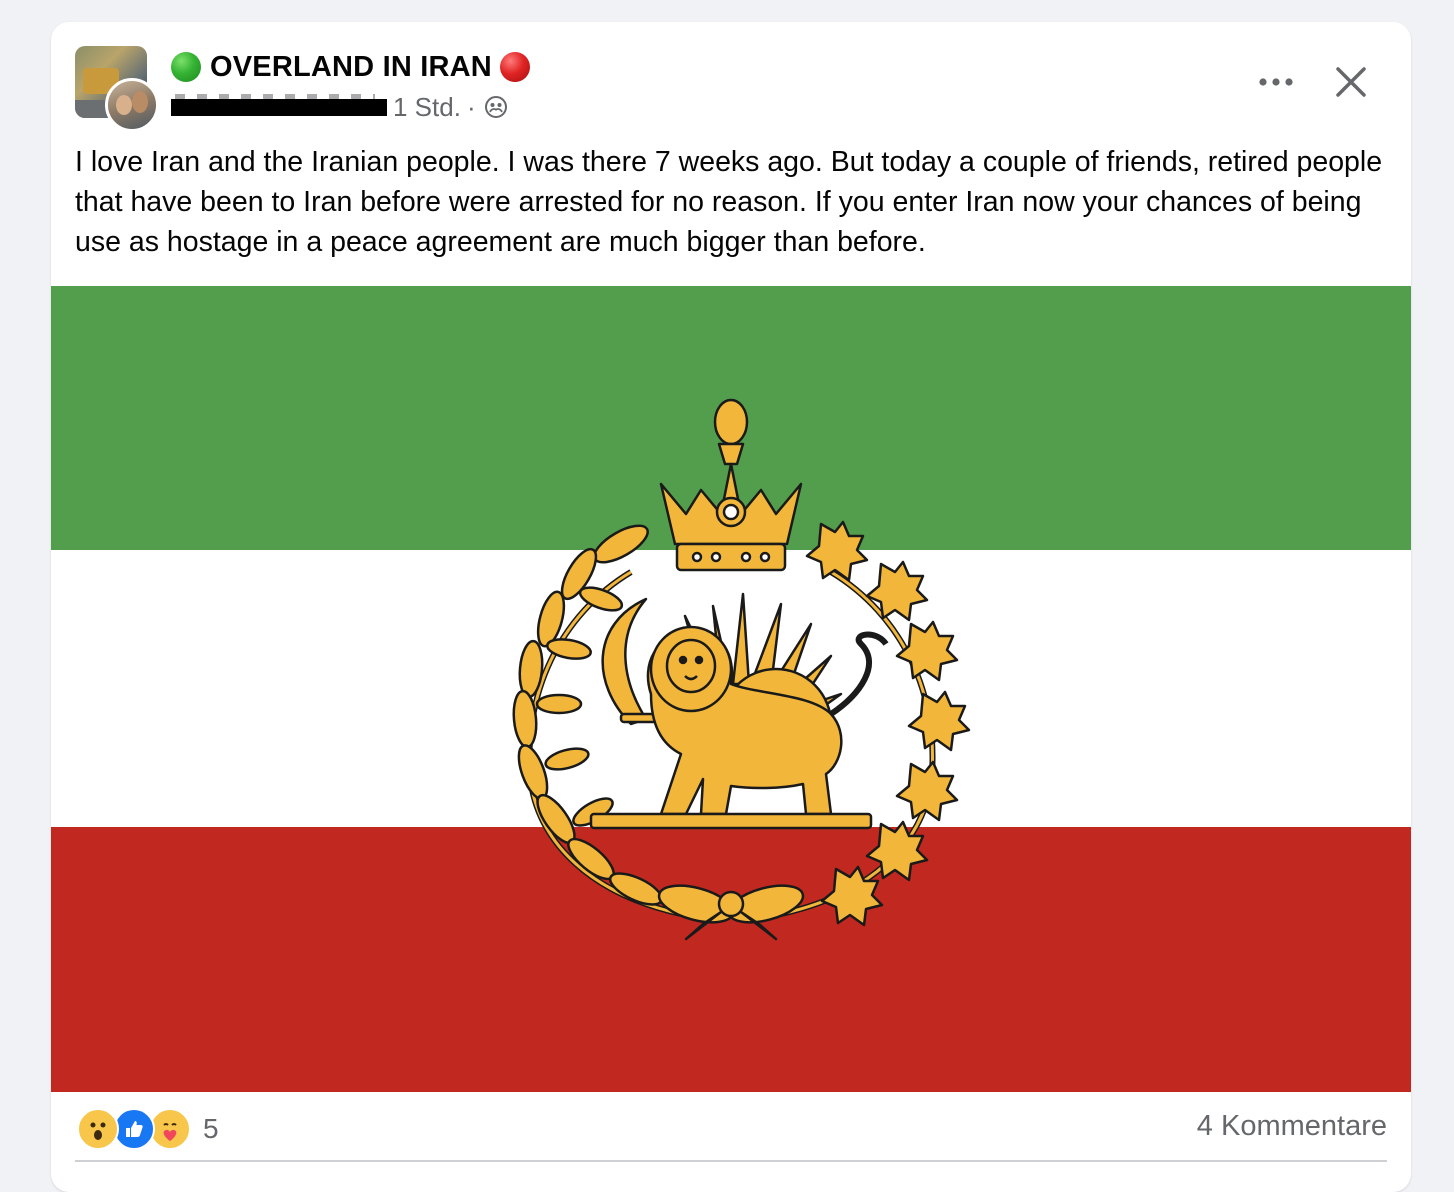 The image size is (1454, 1192). I want to click on lion-and-sun-emblem-icon, so click(741, 669).